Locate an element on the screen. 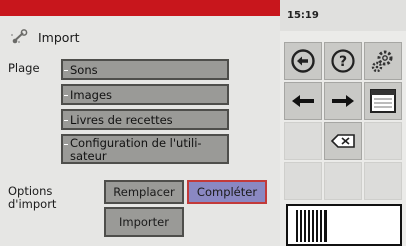 This screenshot has width=406, height=246. range-item-label: Livres de recettes is located at coordinates (121, 119).